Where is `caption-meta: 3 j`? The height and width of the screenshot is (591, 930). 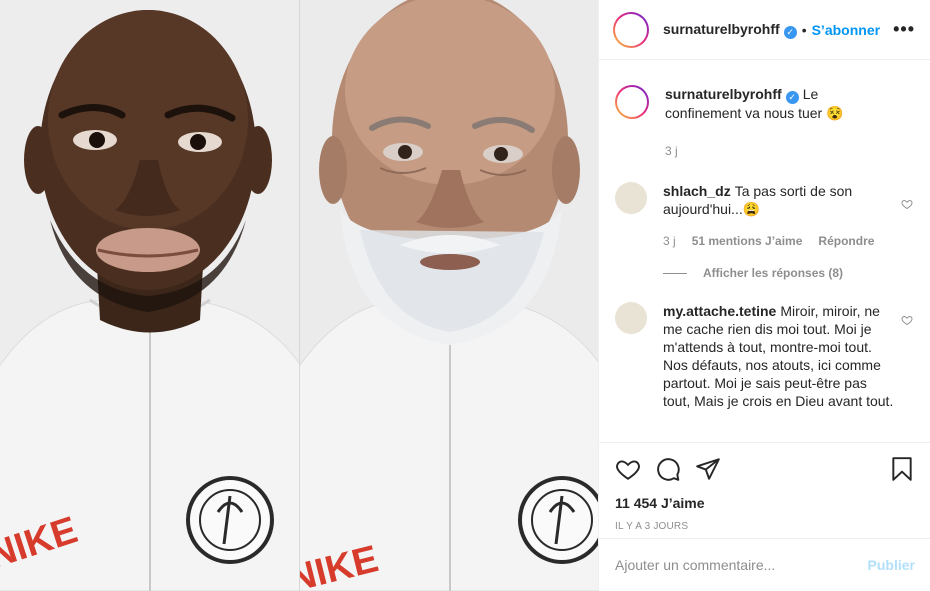
caption-meta: 3 j is located at coordinates (781, 151).